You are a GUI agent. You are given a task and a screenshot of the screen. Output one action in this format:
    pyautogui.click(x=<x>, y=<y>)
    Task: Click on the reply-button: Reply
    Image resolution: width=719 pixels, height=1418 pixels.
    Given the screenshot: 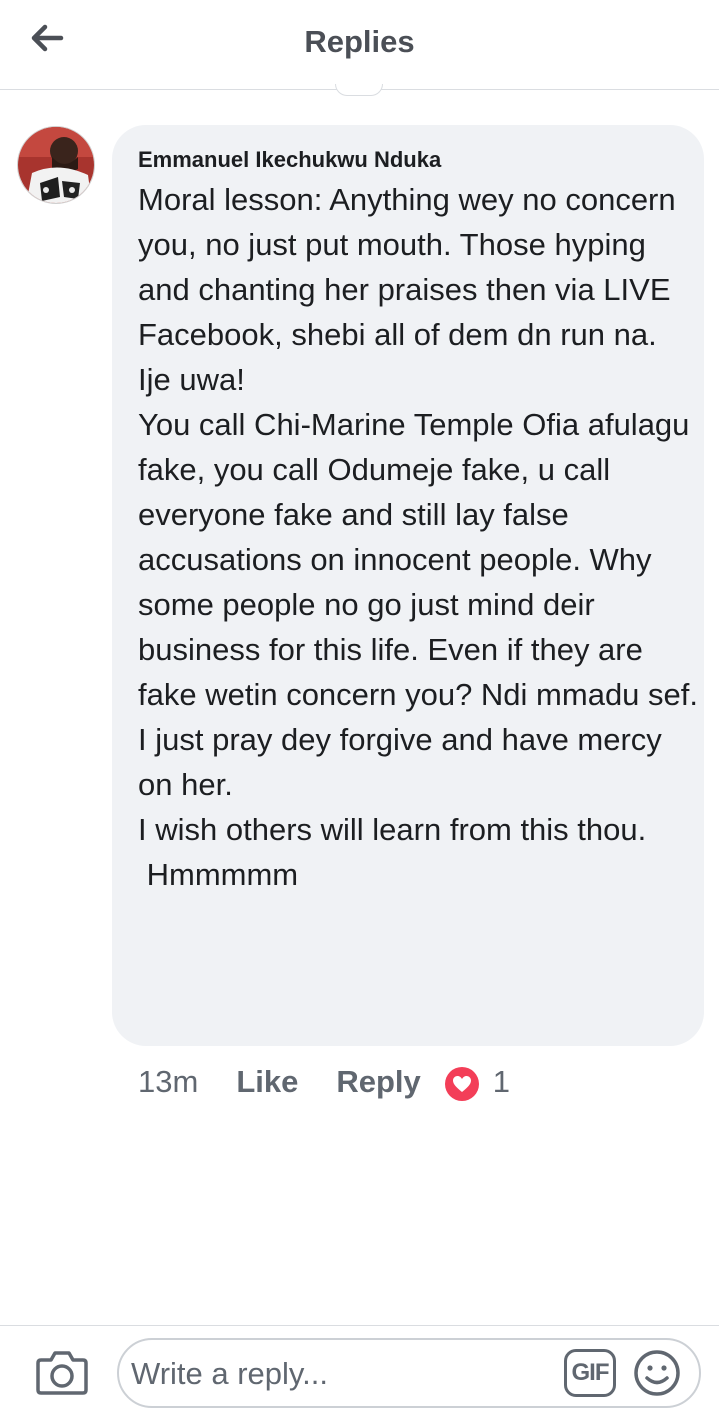 What is the action you would take?
    pyautogui.click(x=378, y=1082)
    